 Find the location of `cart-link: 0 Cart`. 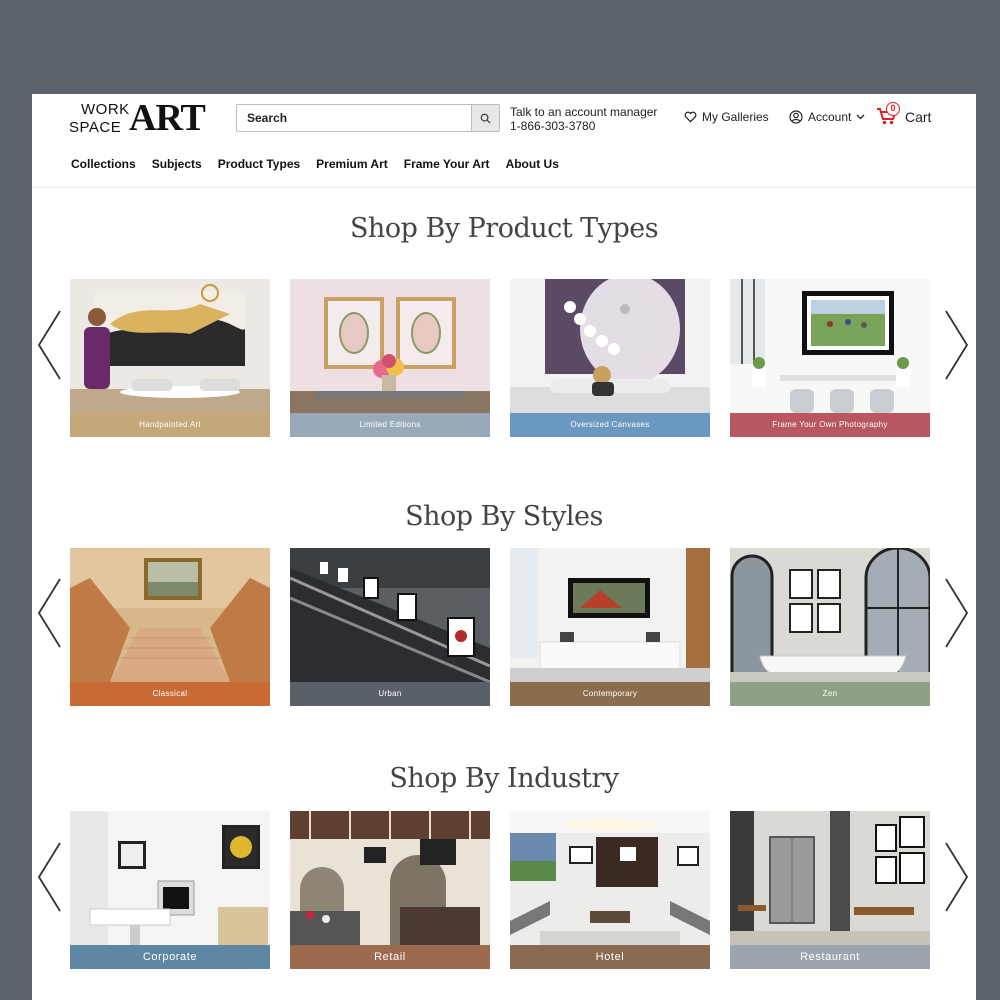

cart-link: 0 Cart is located at coordinates (904, 115).